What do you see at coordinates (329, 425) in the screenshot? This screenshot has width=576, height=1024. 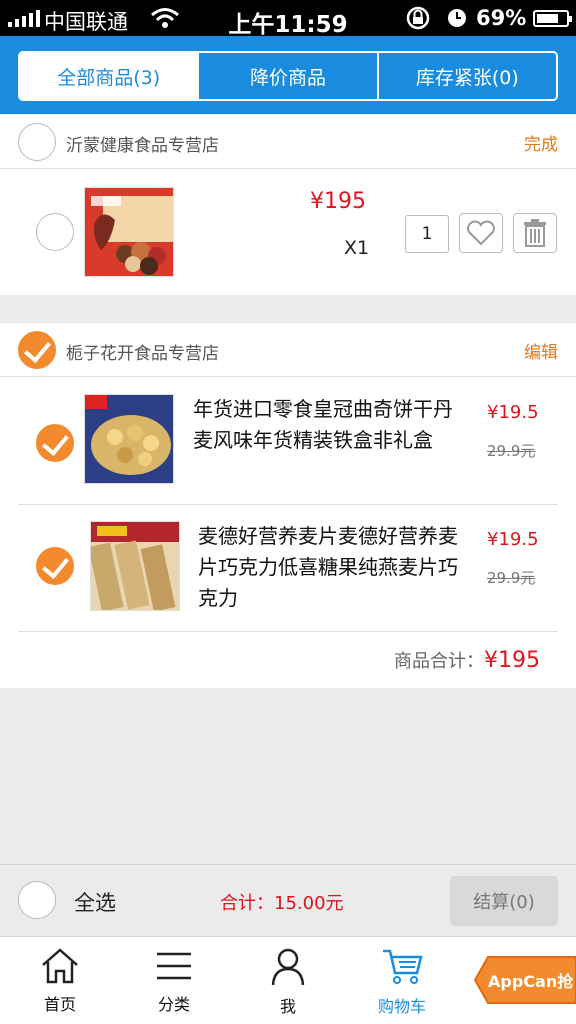 I see `product-title: 年货进口零食皇冠曲奇饼干丹麦风味年货精装铁盒非礼盒` at bounding box center [329, 425].